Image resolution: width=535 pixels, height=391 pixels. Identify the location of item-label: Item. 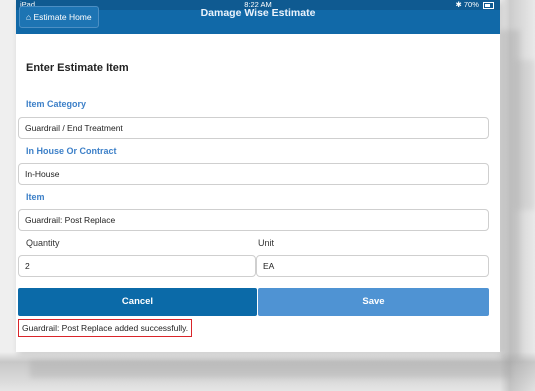
(35, 197).